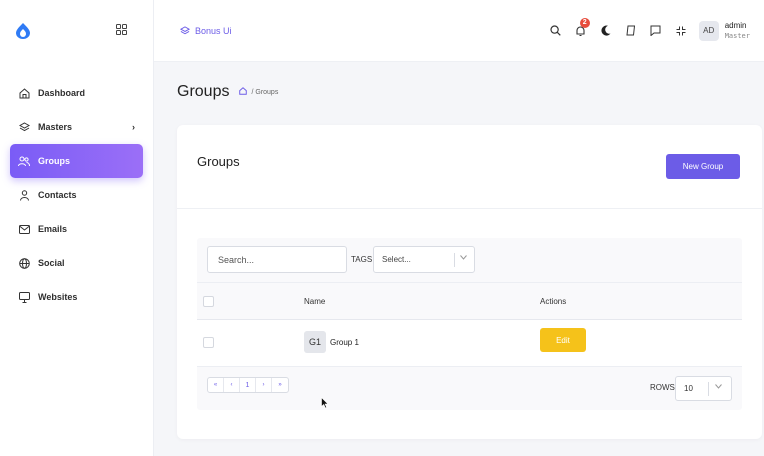 The width and height of the screenshot is (764, 456). I want to click on topbar: Bonus Ui 2 AD admin Master, so click(459, 31).